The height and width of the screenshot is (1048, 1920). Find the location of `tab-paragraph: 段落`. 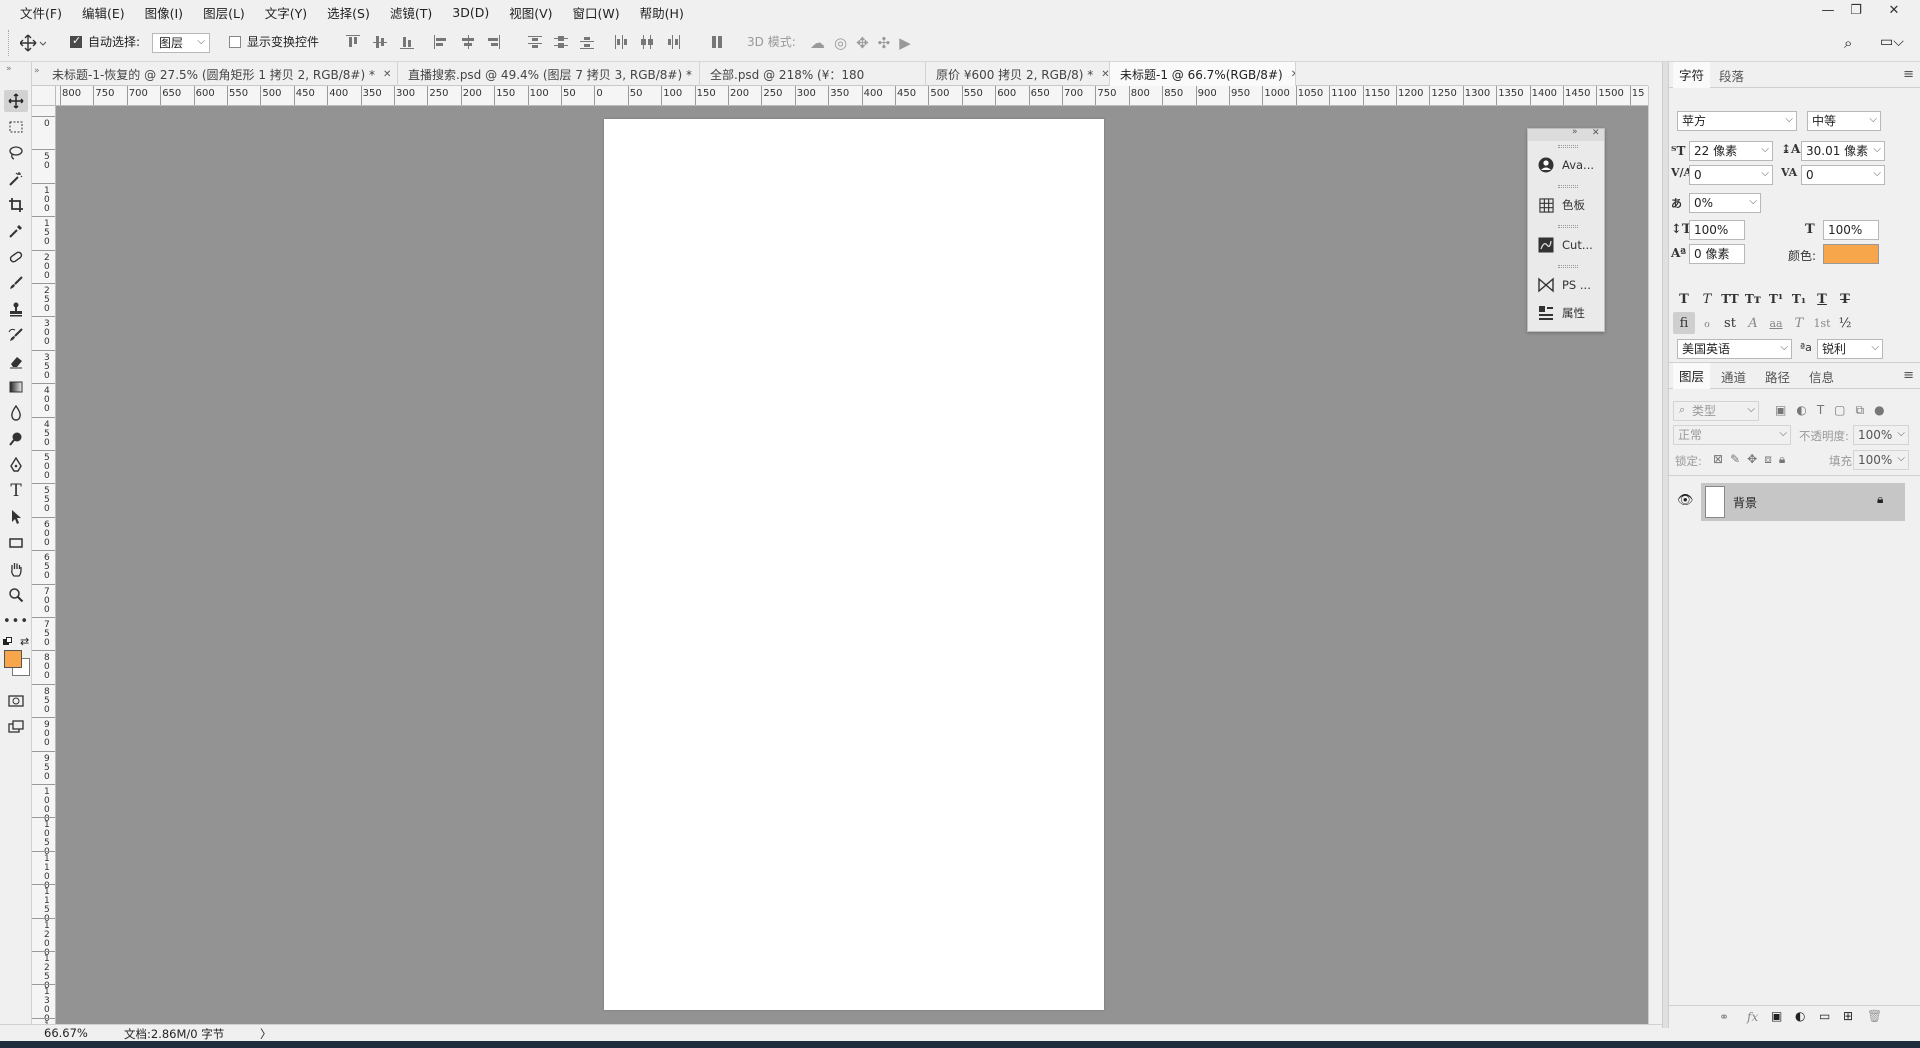

tab-paragraph: 段落 is located at coordinates (1731, 75).